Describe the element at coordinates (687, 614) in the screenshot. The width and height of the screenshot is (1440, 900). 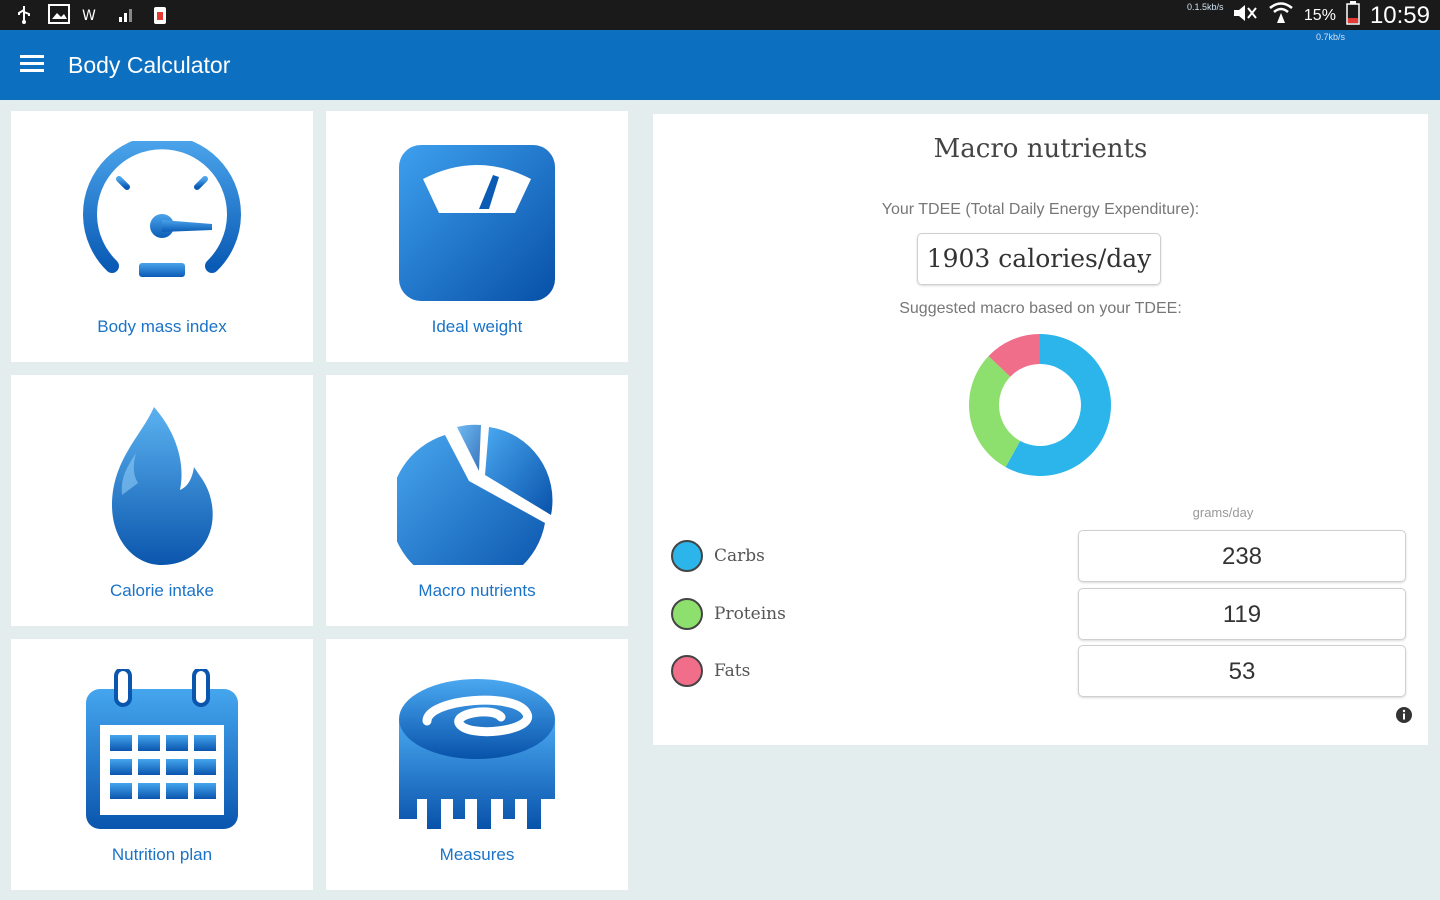
I see `proteins-color-dot` at that location.